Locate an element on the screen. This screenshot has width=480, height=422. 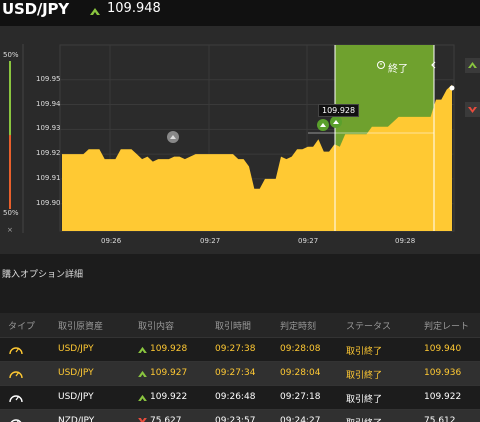
y-tick-label: 109.92 is located at coordinates (48, 153).